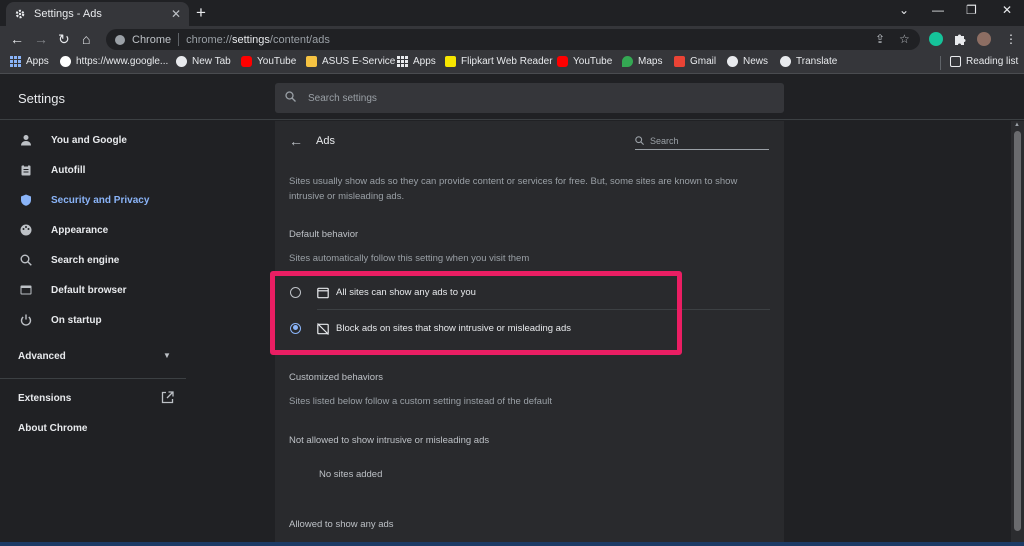 This screenshot has width=1024, height=546. I want to click on person-icon, so click(26, 140).